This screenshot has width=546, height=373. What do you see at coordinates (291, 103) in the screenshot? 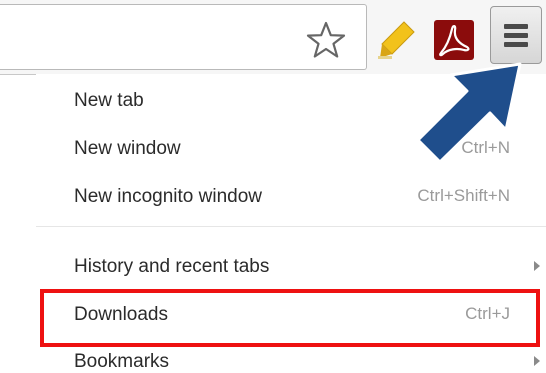
I see `menu-item-new-tab: New tab Ctrl+T` at bounding box center [291, 103].